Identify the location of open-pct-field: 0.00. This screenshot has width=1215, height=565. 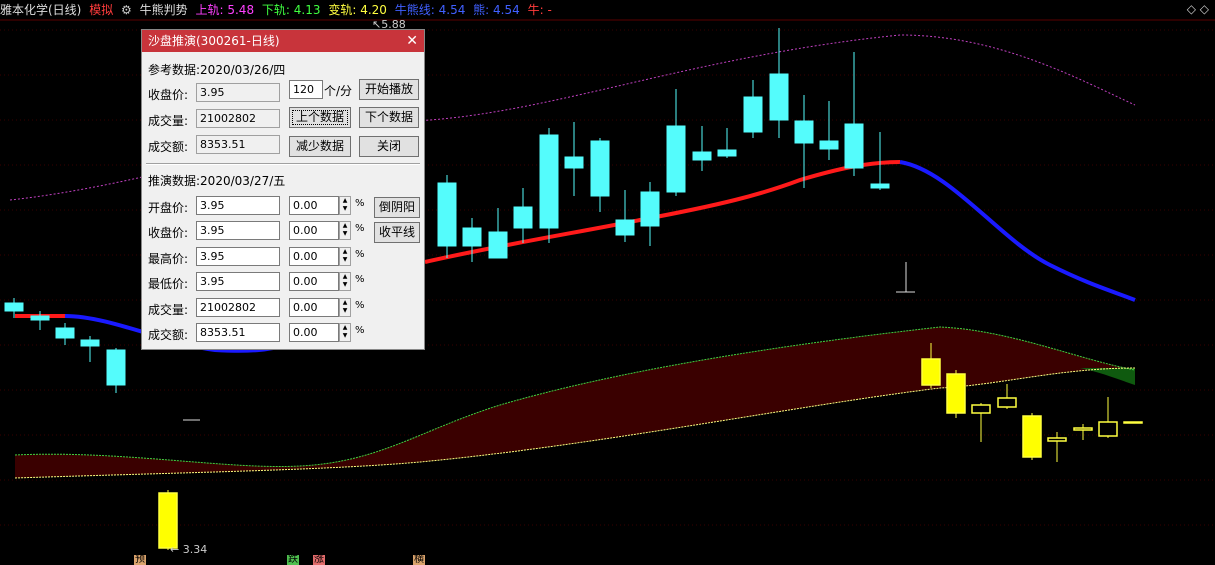
(314, 205).